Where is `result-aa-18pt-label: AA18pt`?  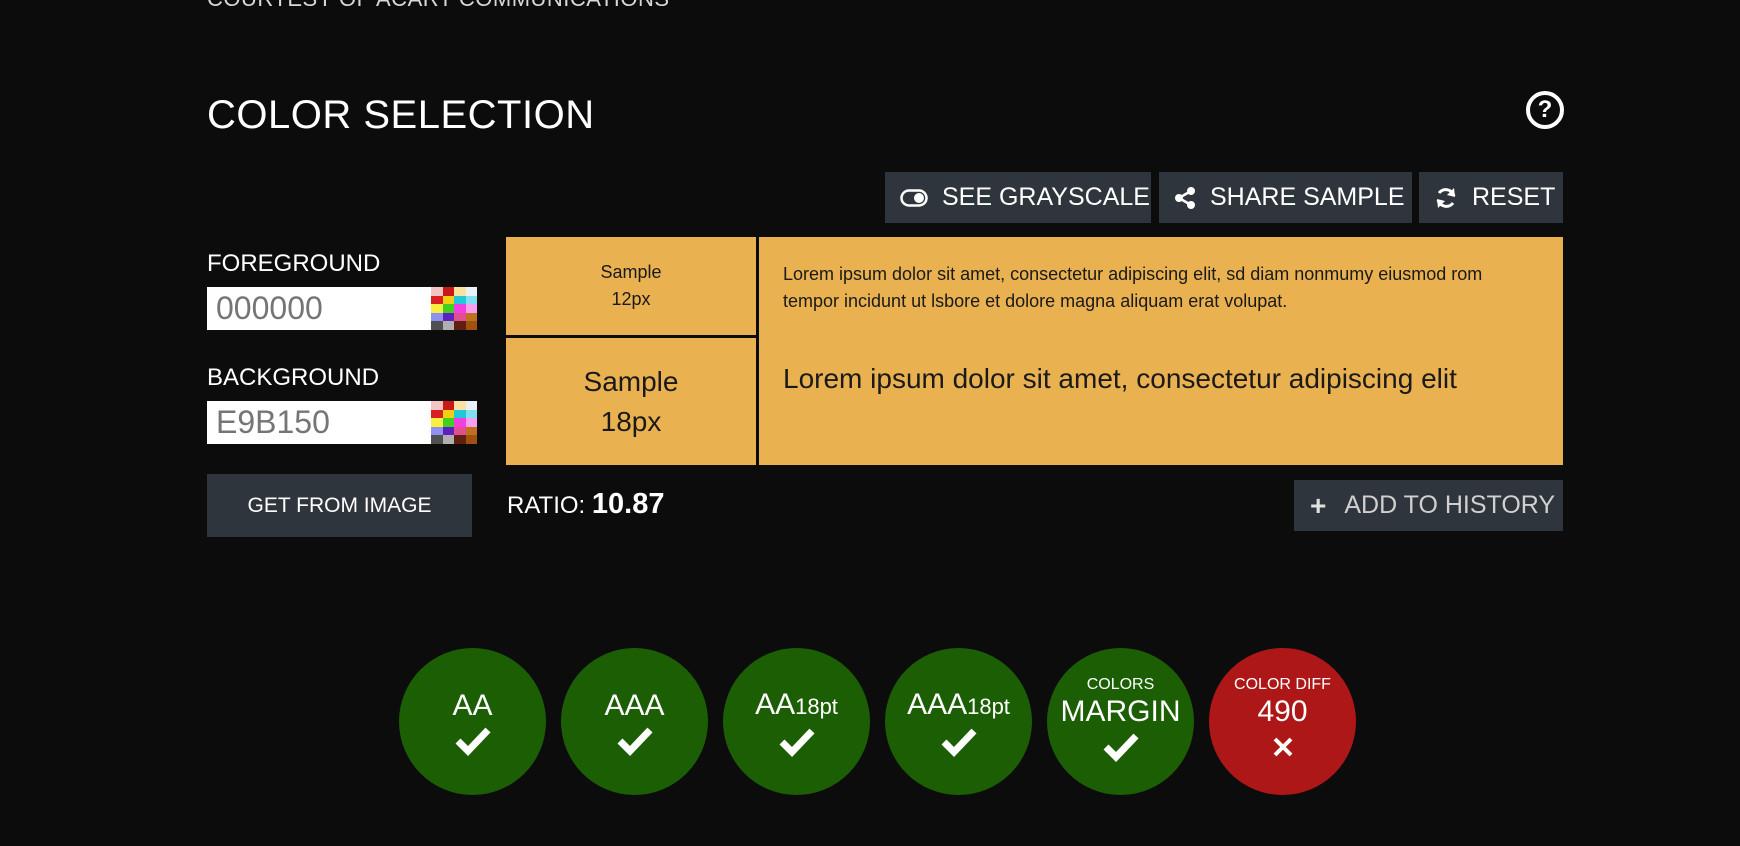
result-aa-18pt-label: AA18pt is located at coordinates (796, 706).